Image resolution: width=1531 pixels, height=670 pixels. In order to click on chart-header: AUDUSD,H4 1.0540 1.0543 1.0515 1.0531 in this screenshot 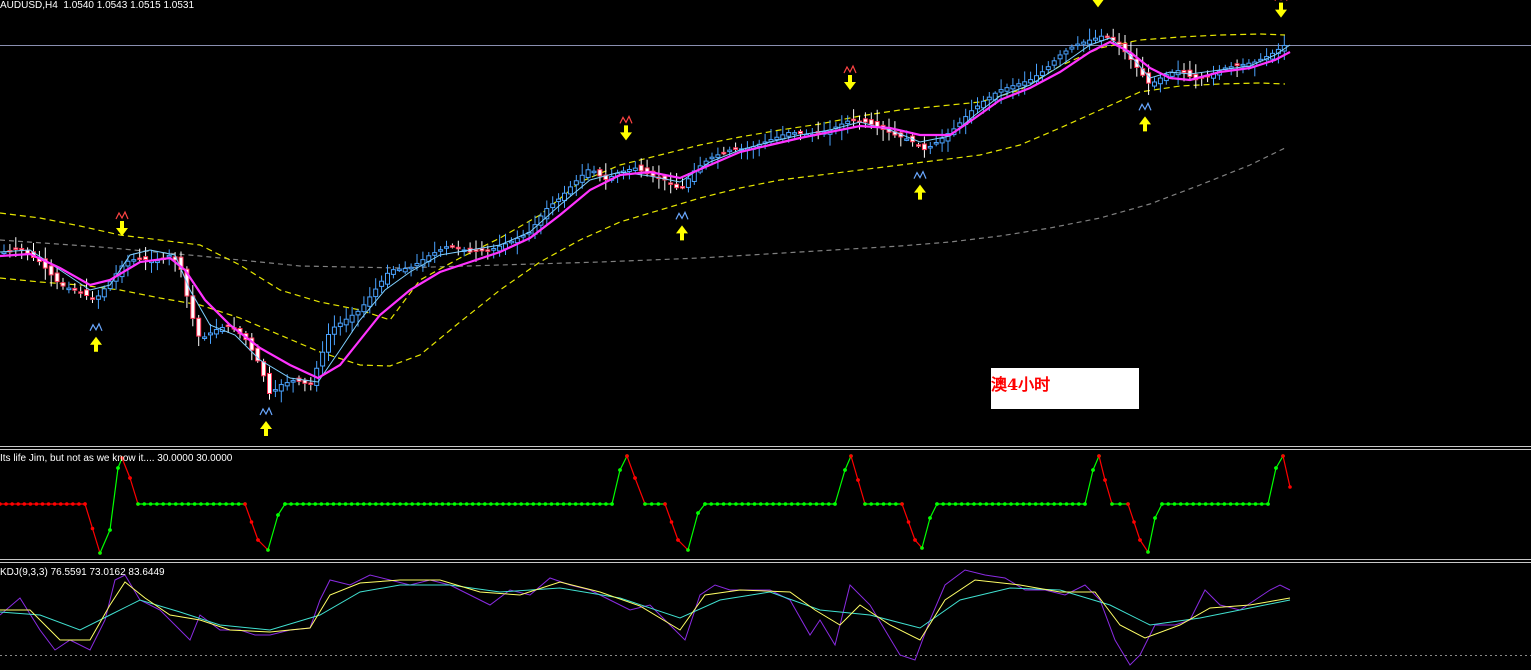, I will do `click(97, 6)`.